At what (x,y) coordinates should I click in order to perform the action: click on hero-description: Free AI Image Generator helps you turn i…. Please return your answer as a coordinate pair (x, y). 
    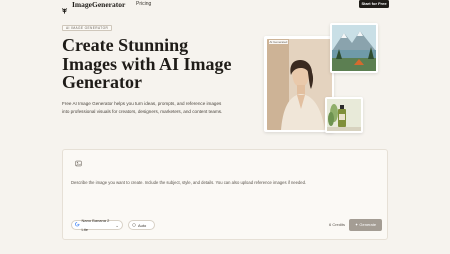
    Looking at the image, I should click on (142, 107).